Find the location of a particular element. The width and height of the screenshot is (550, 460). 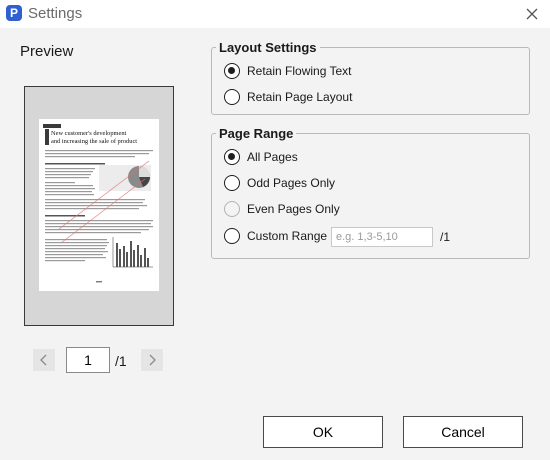

thumb-heading-1: New customer's development is located at coordinates (89, 133).